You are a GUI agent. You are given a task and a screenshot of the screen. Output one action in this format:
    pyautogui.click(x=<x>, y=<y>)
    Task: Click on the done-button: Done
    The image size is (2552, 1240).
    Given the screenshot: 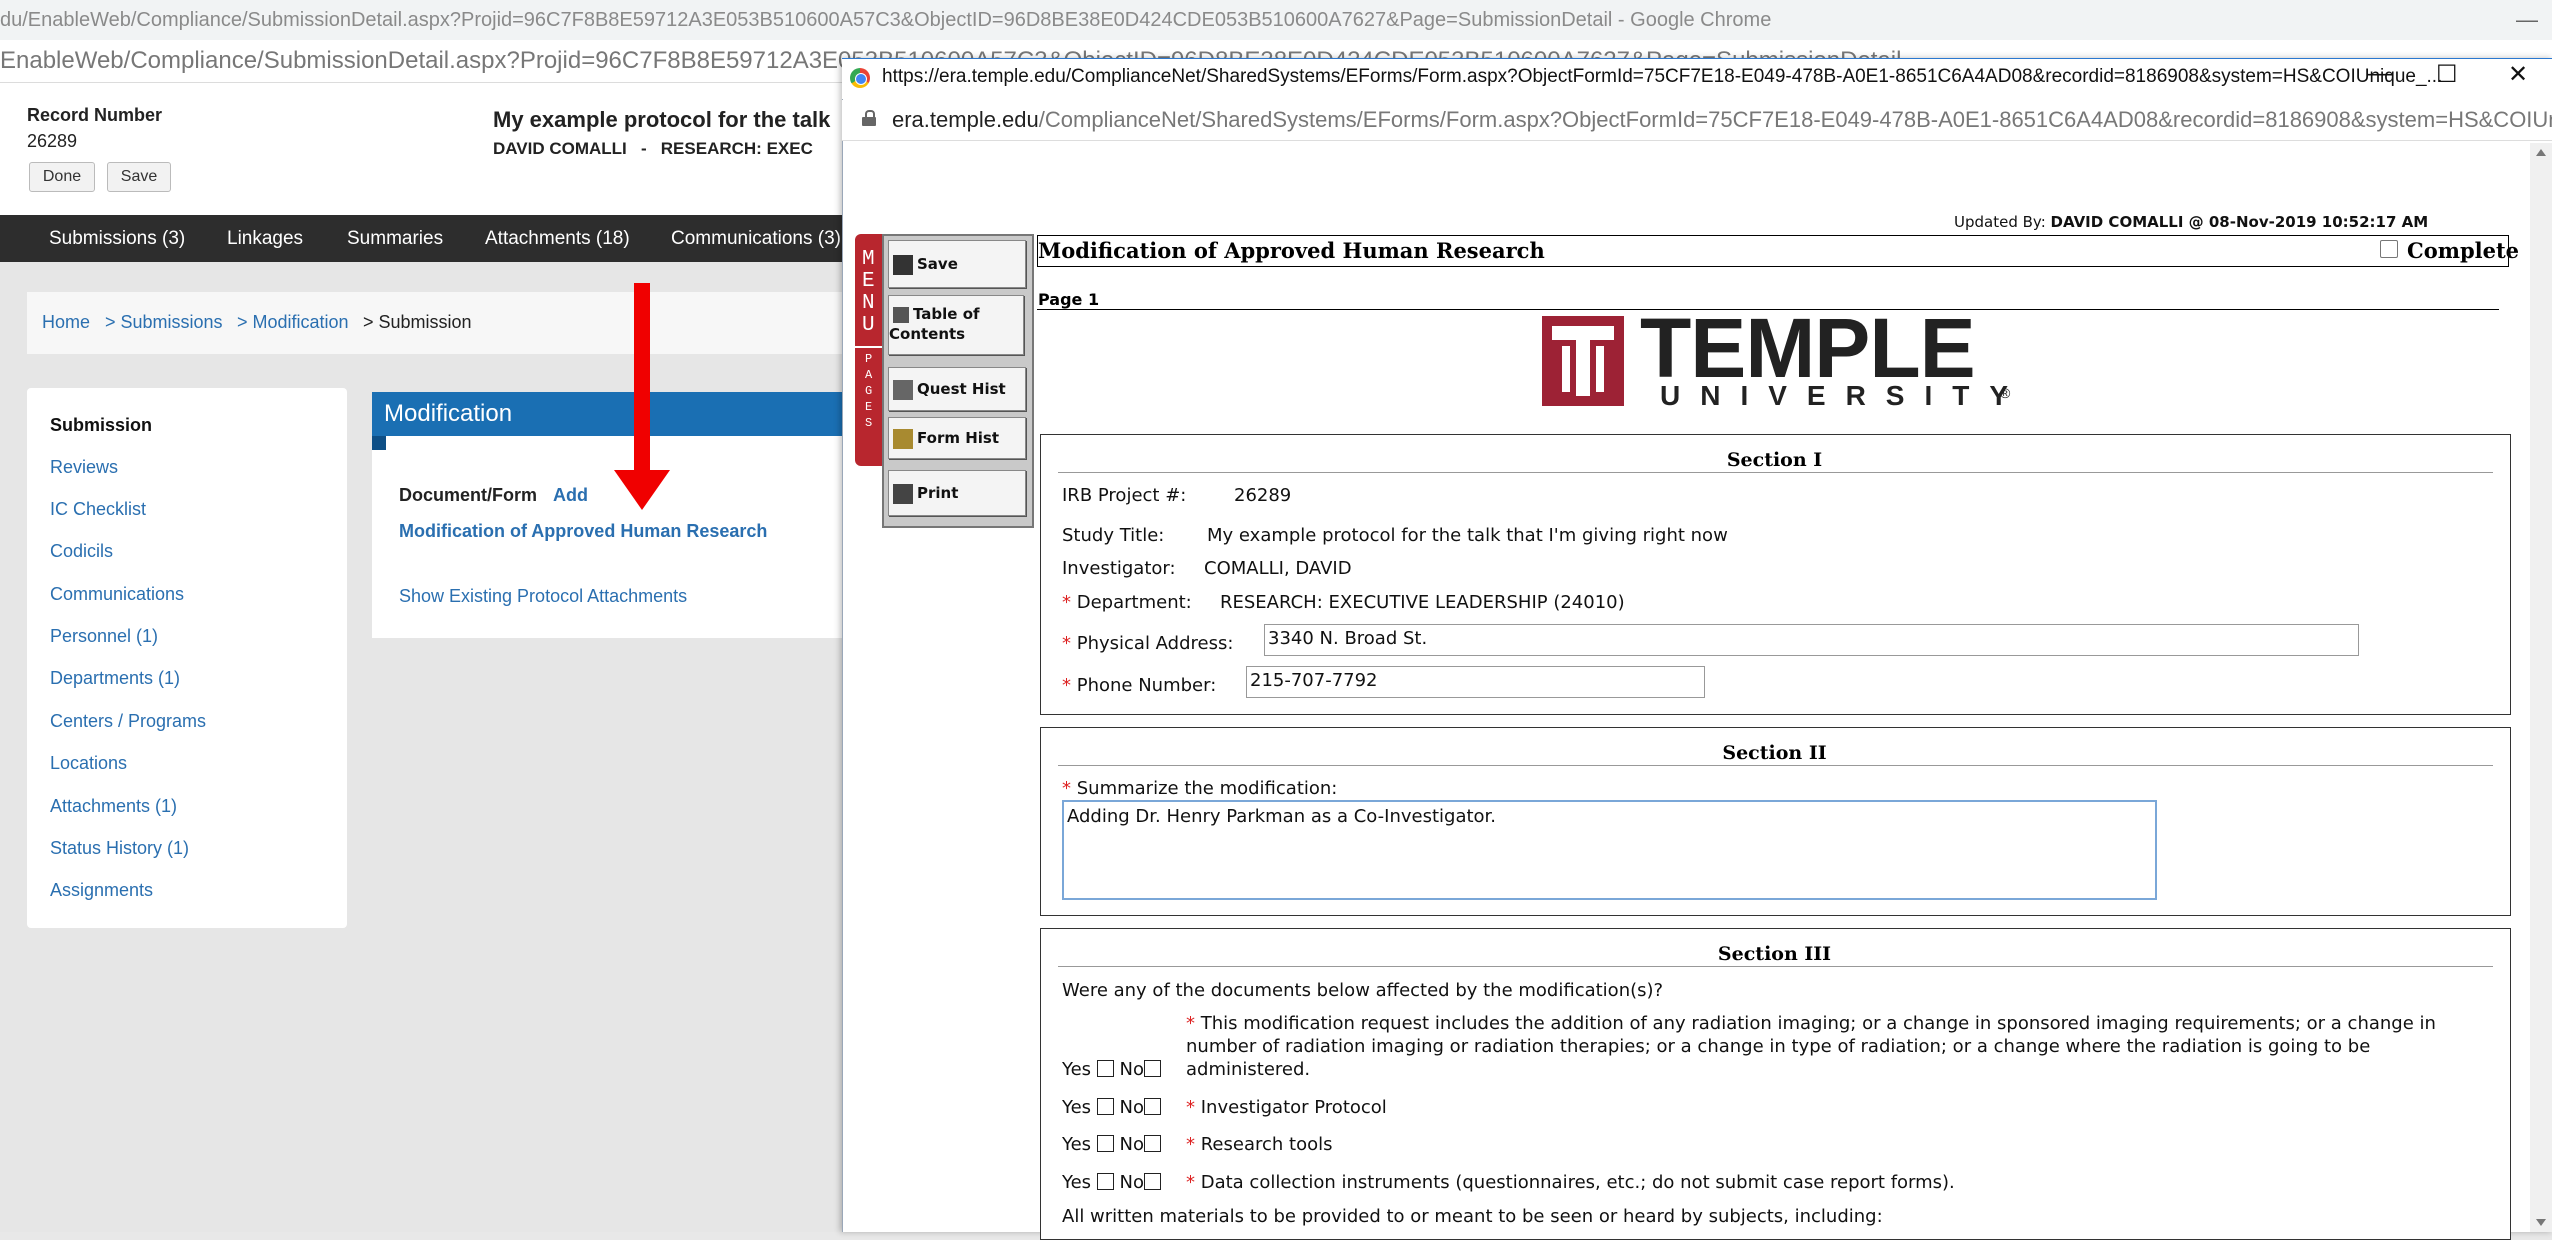 What is the action you would take?
    pyautogui.click(x=62, y=177)
    